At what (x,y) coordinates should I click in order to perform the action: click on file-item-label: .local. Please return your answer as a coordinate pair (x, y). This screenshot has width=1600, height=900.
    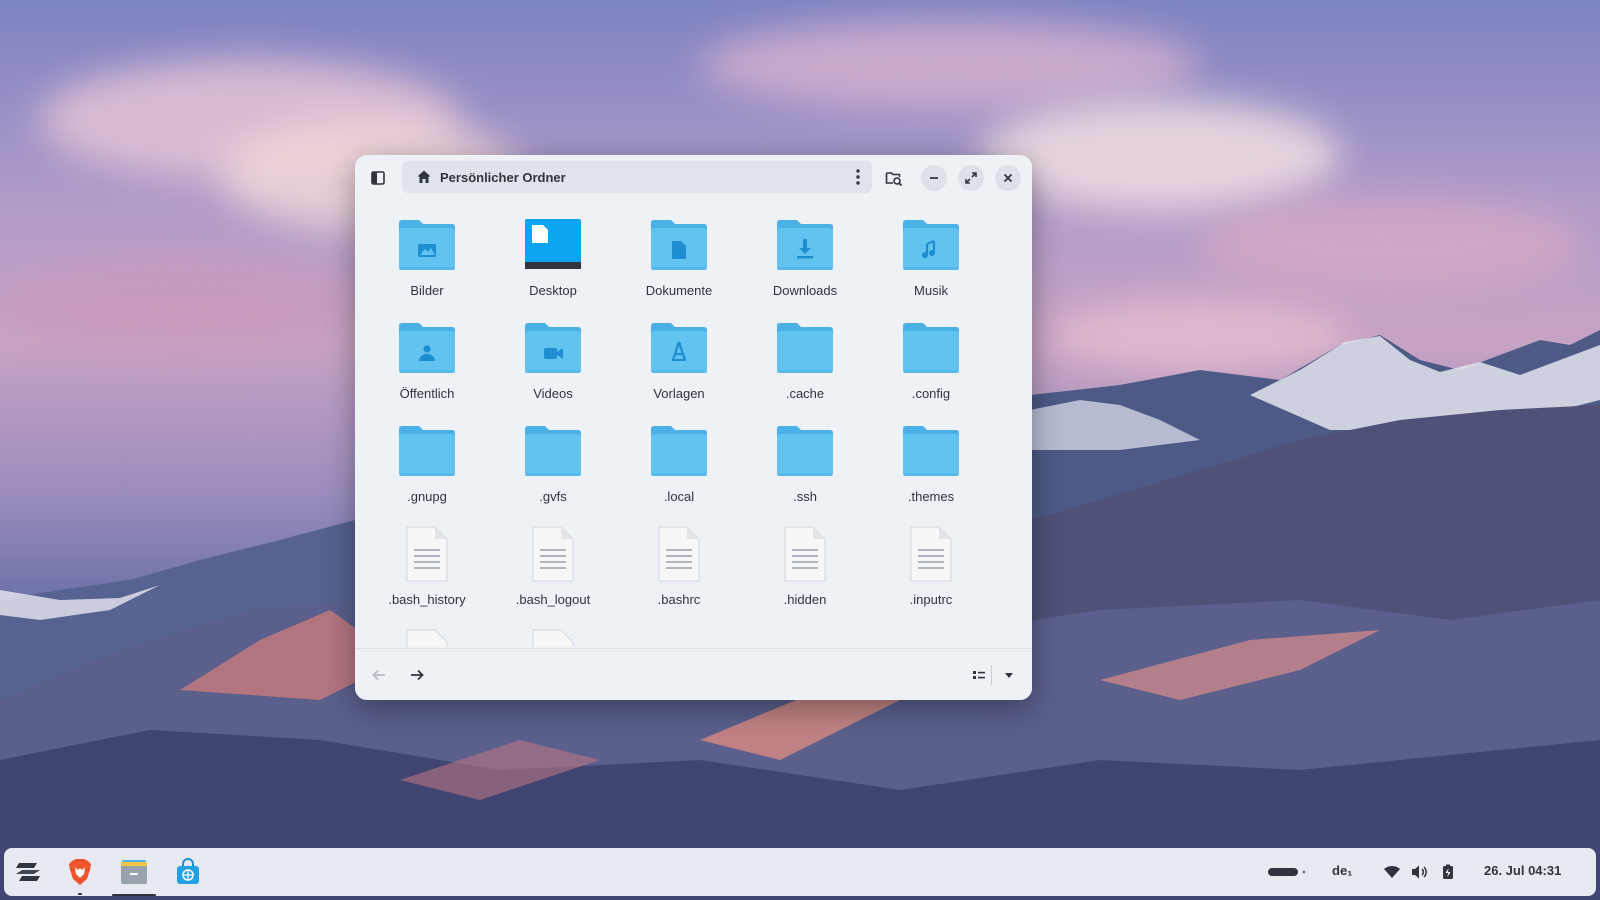
    Looking at the image, I should click on (679, 496).